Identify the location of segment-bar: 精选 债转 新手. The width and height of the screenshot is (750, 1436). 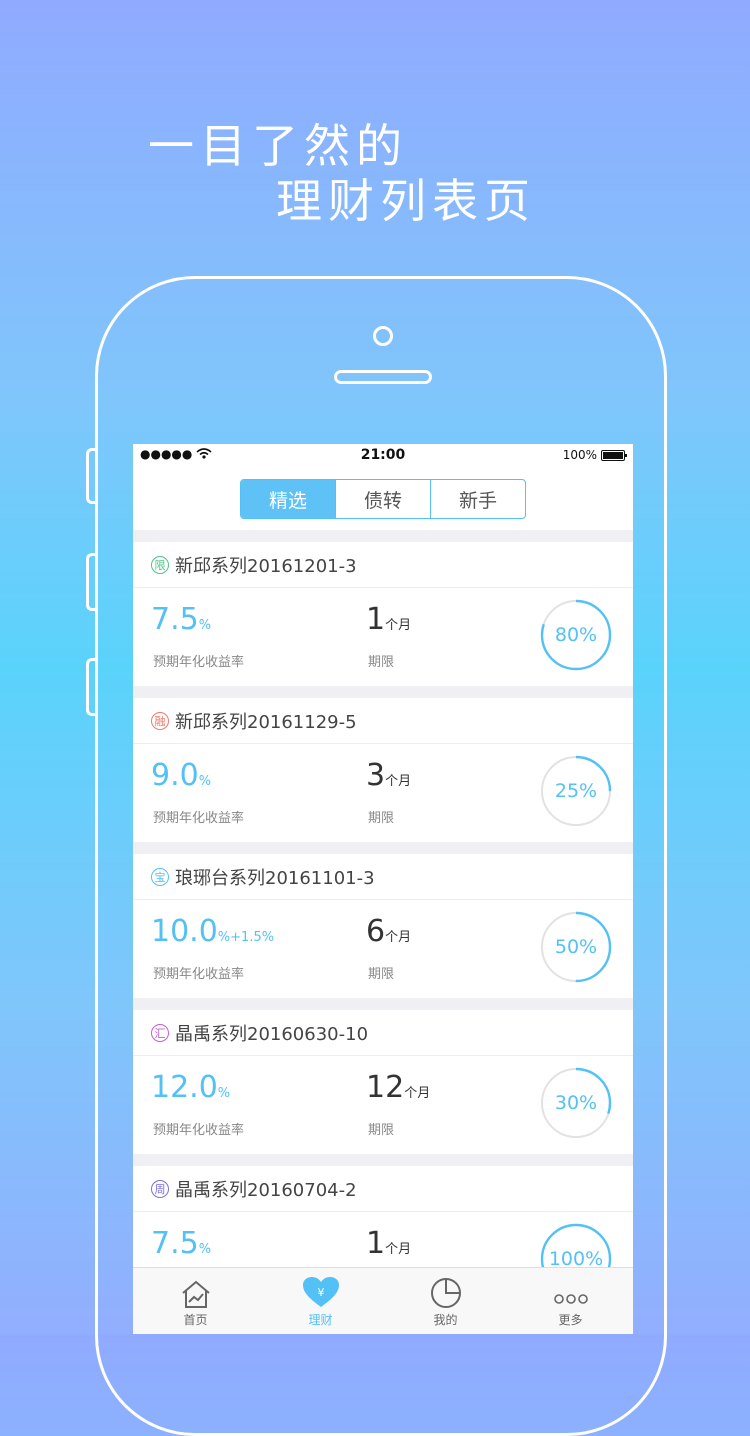
(383, 499).